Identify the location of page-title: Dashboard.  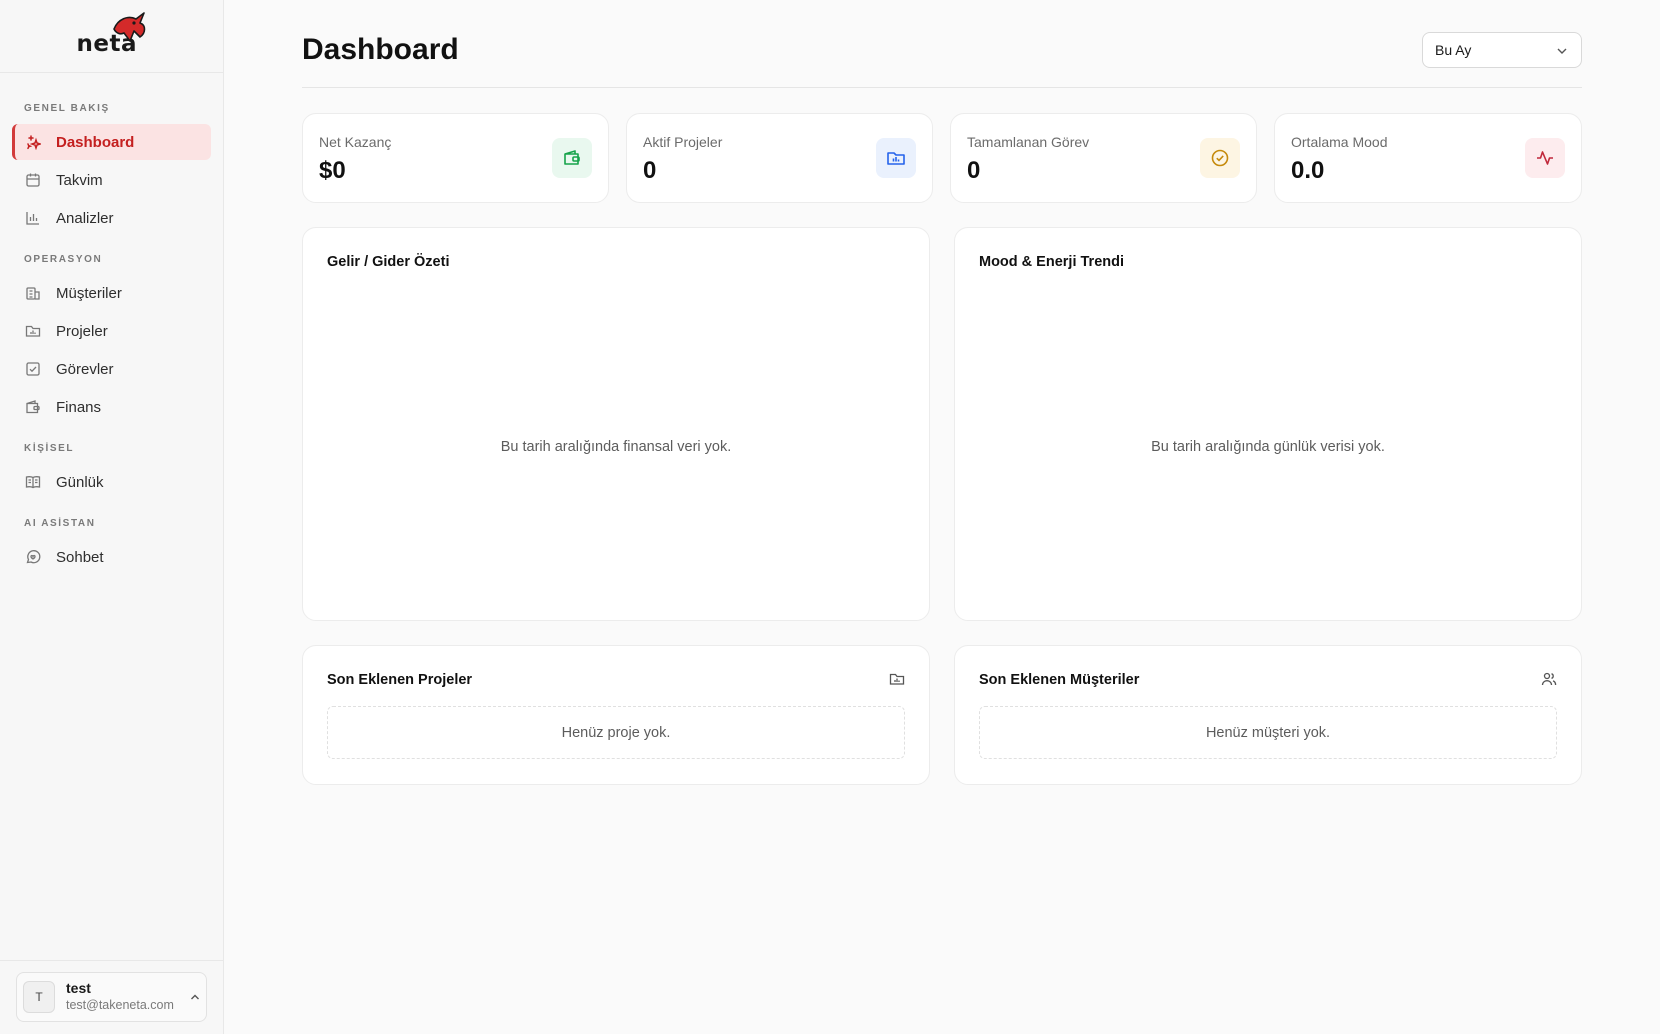
(380, 49).